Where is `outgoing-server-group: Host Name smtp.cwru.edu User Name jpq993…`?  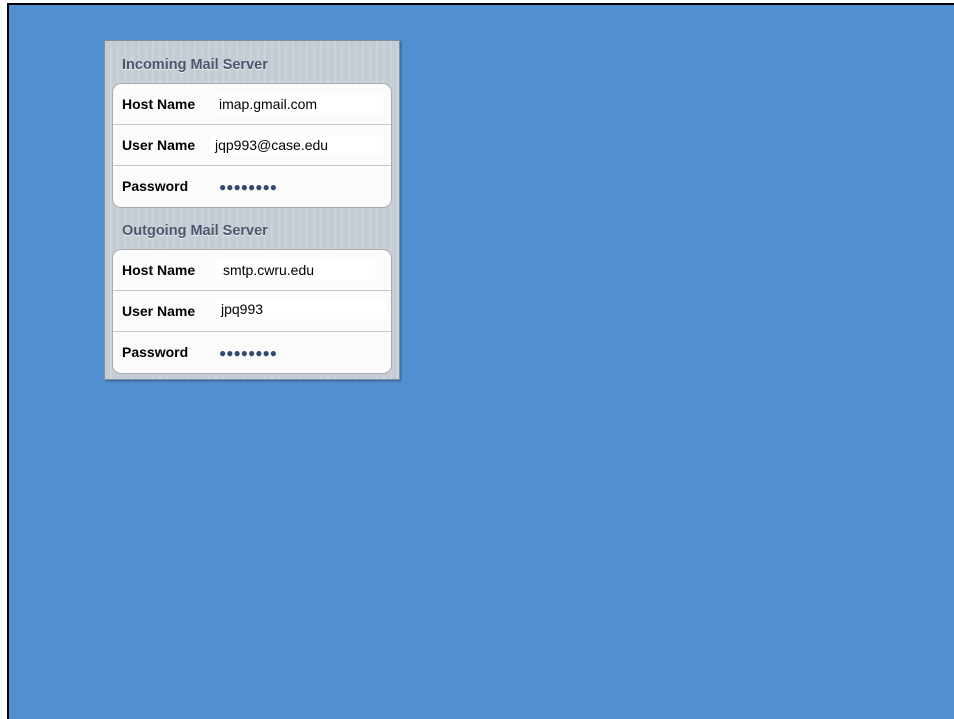
outgoing-server-group: Host Name smtp.cwru.edu User Name jpq993… is located at coordinates (252, 311).